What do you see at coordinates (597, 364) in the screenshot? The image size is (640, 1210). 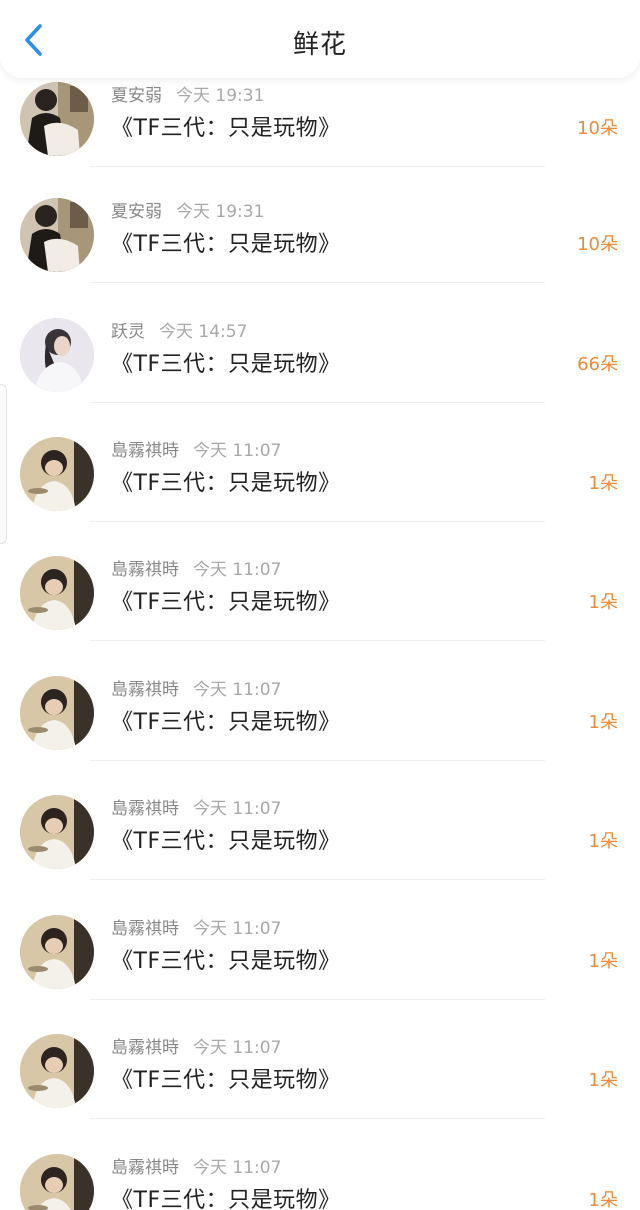 I see `flower-count: 66朵` at bounding box center [597, 364].